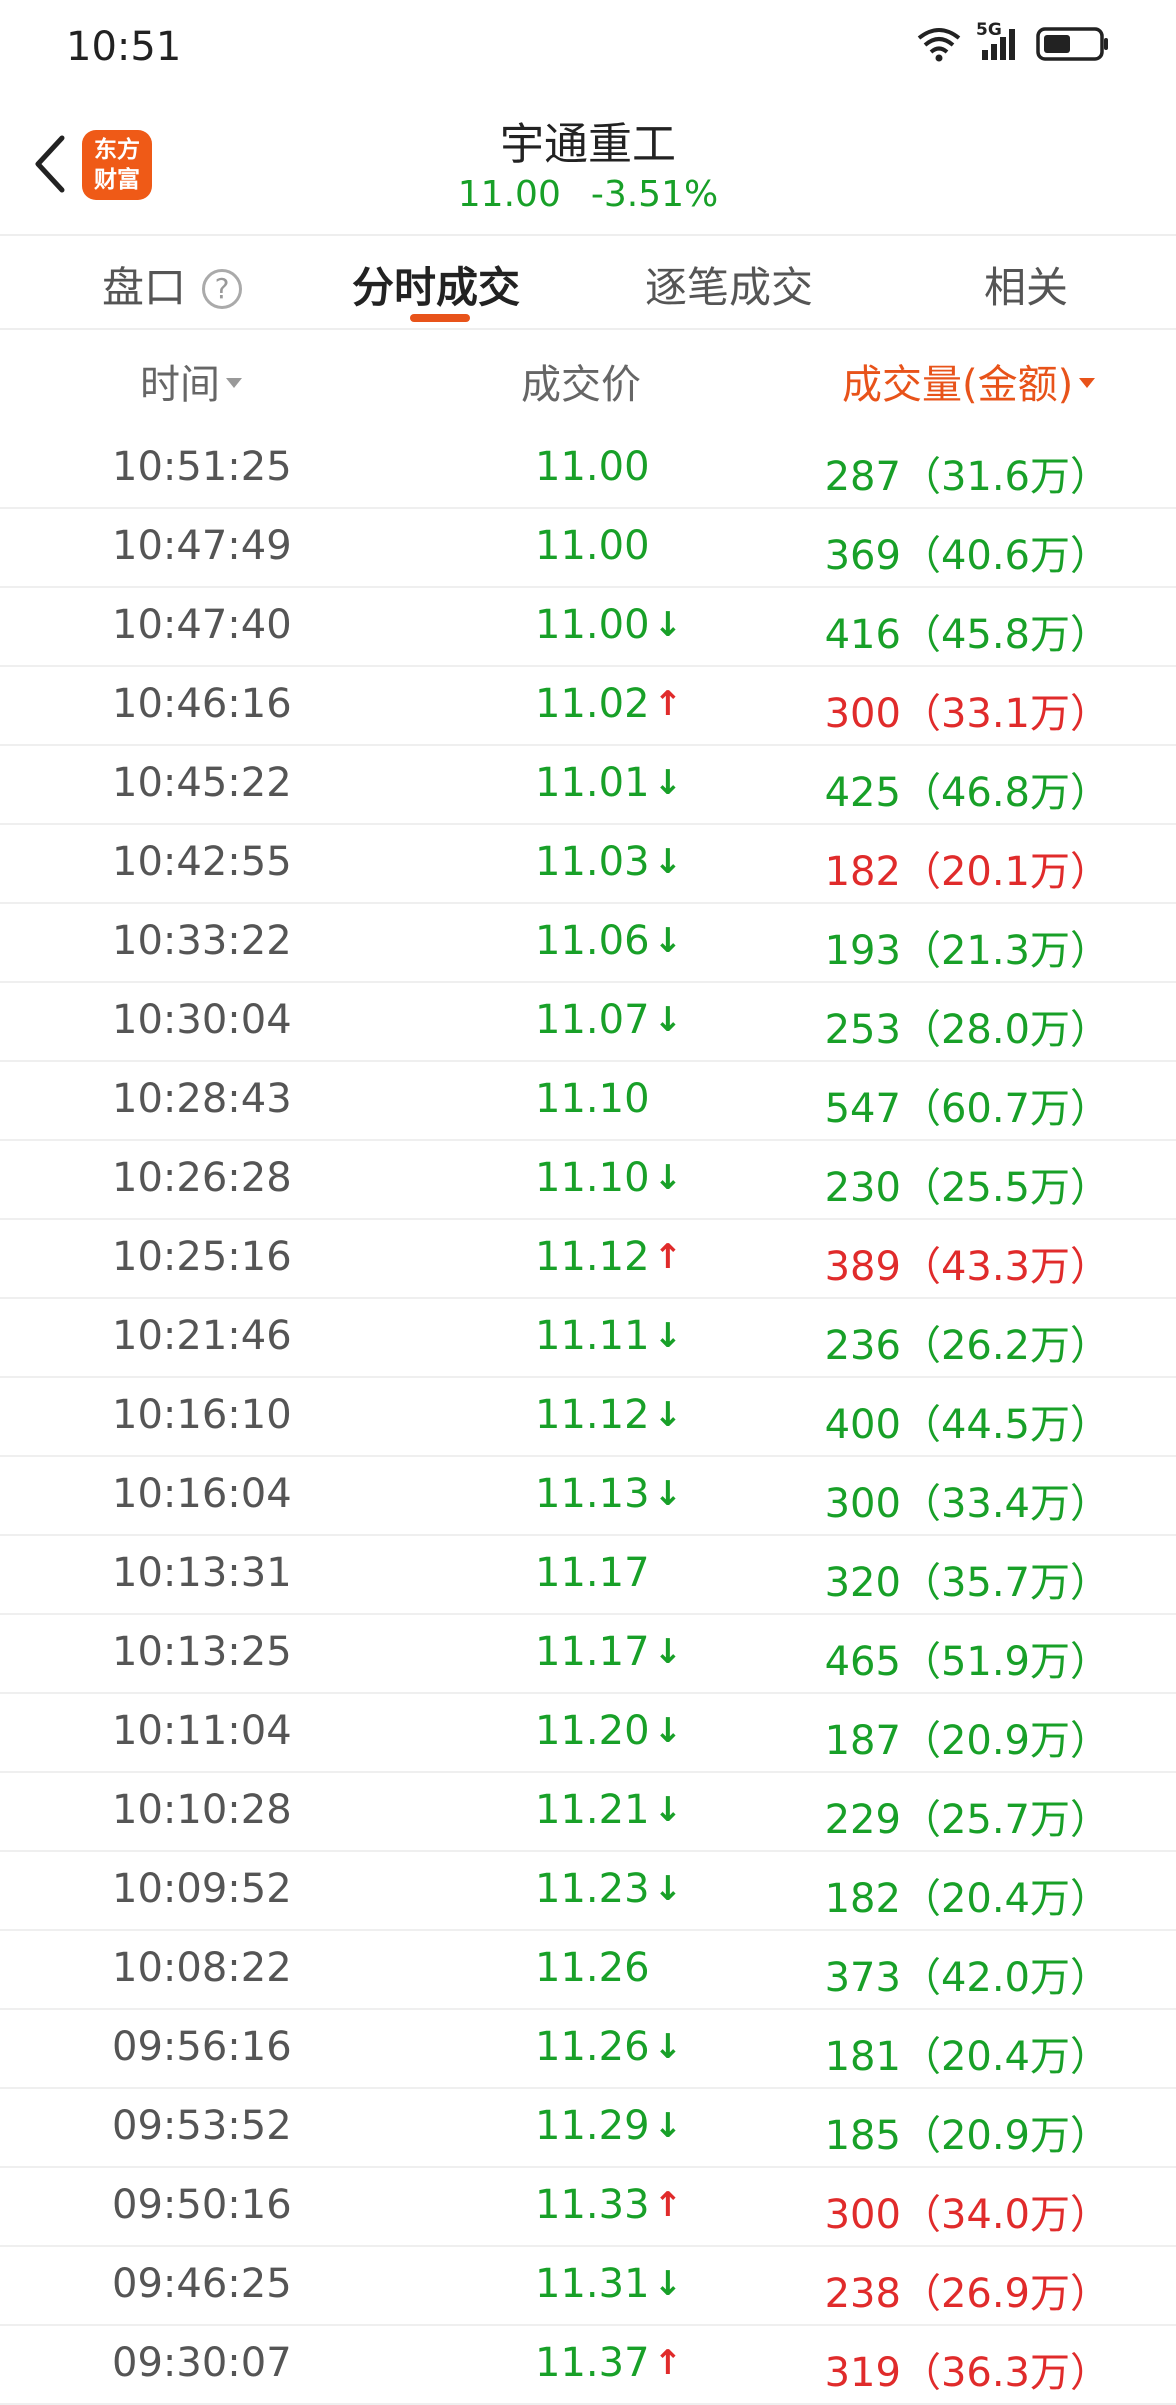  Describe the element at coordinates (588, 1180) in the screenshot. I see `table-row: 10:26:28 11.10 ↓ 230（25.5万）` at that location.